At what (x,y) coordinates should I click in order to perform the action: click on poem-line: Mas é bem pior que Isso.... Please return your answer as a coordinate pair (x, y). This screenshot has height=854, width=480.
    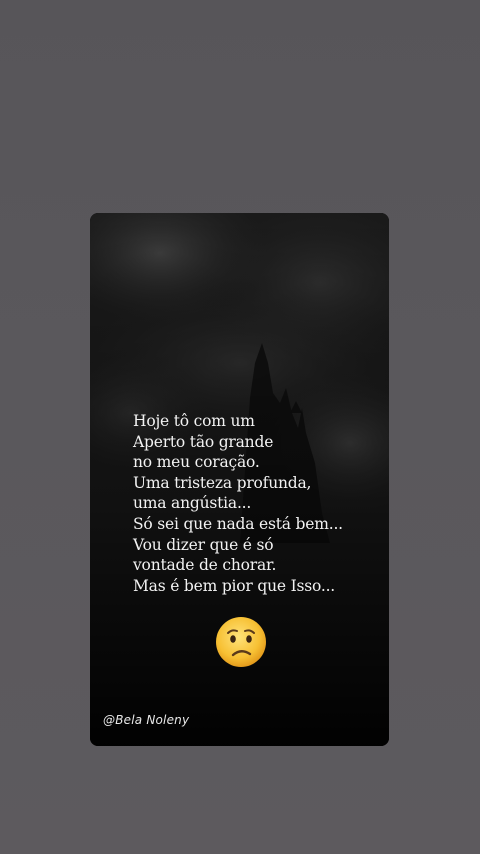
    Looking at the image, I should click on (234, 585).